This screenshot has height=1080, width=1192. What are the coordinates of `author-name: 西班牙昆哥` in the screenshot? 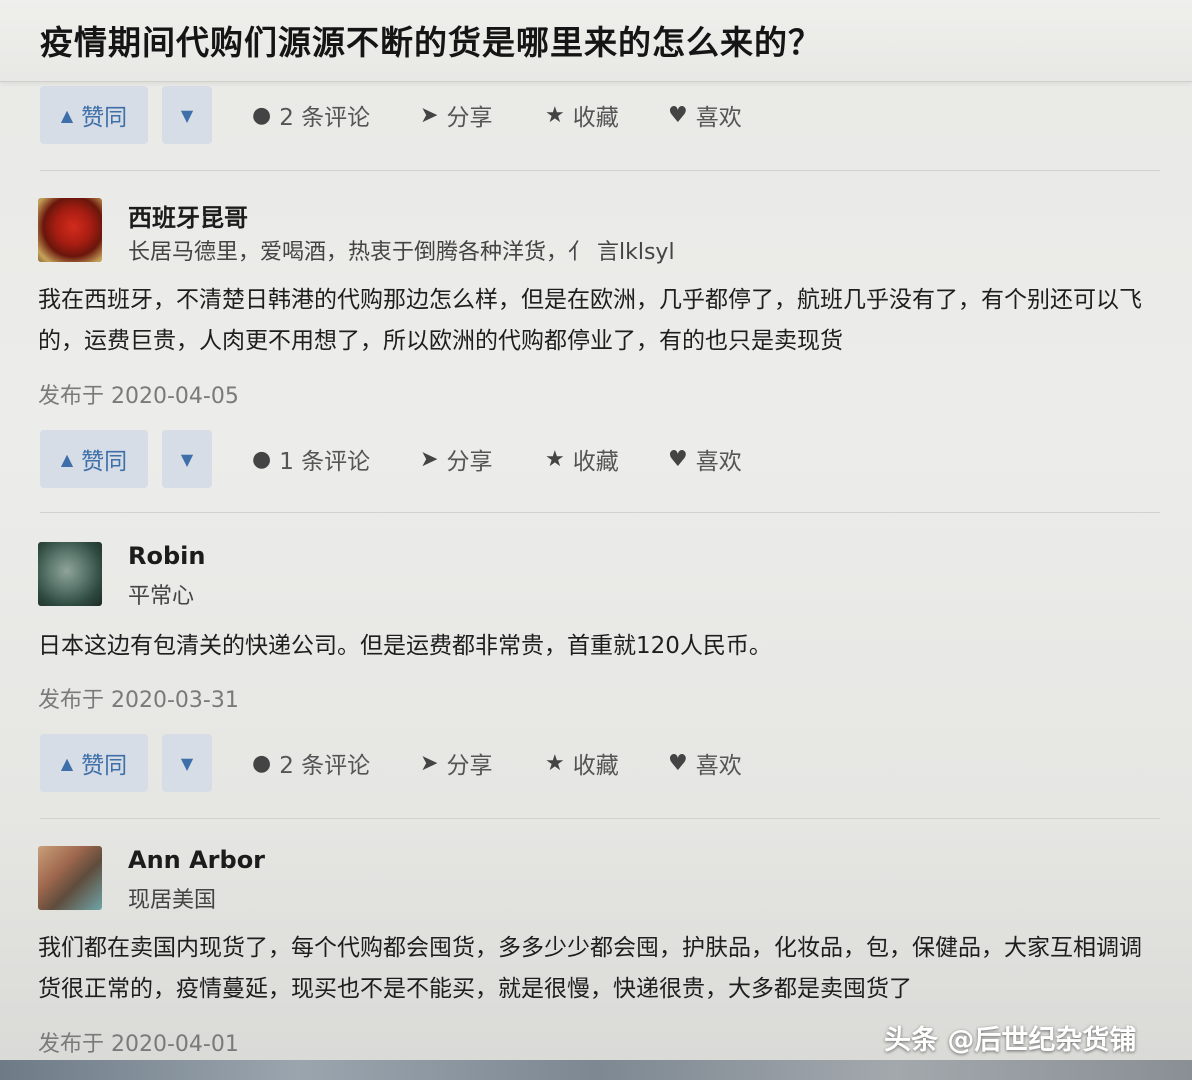 It's located at (188, 215).